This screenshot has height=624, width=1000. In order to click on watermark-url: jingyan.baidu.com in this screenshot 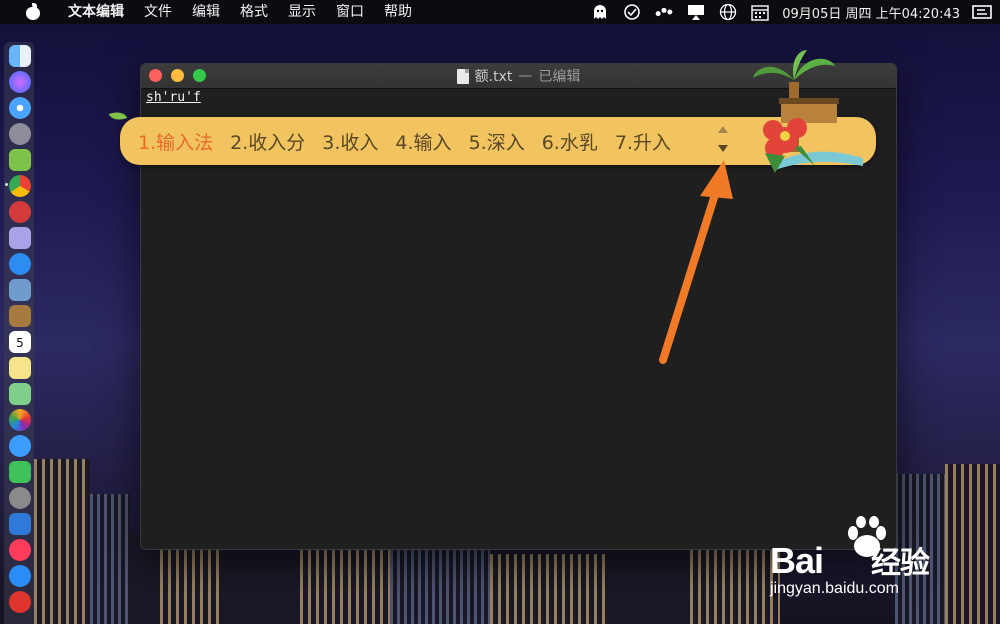, I will do `click(834, 588)`.